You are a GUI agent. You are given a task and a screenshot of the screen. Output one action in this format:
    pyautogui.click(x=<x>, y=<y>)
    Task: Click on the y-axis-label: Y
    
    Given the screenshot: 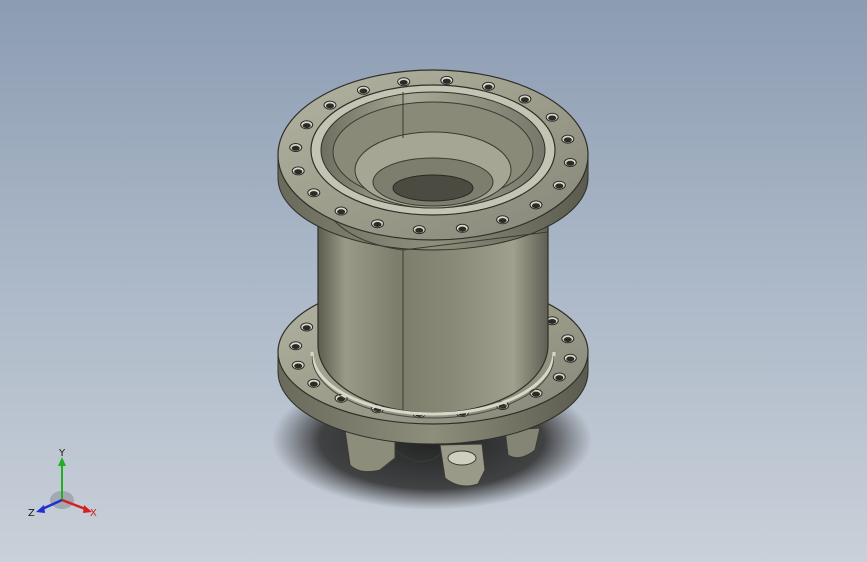 What is the action you would take?
    pyautogui.click(x=62, y=453)
    